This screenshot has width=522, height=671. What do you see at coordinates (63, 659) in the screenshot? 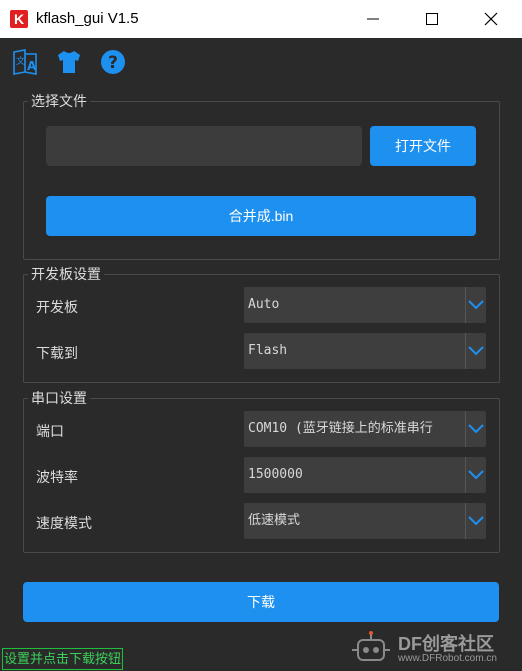
I see `status-message: 设置并点击下载按钮` at bounding box center [63, 659].